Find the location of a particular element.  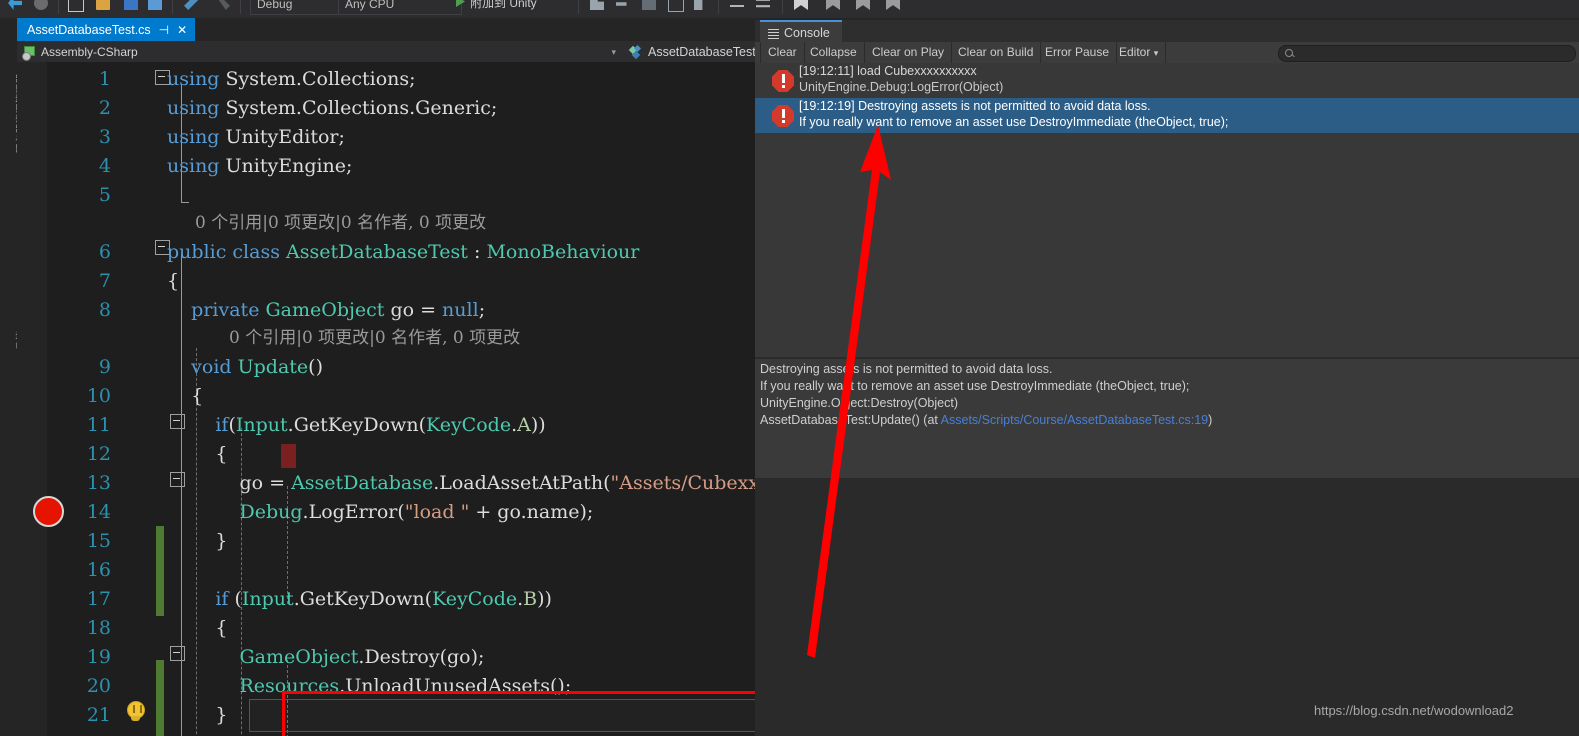

window-layout-icon is located at coordinates (676, 6).